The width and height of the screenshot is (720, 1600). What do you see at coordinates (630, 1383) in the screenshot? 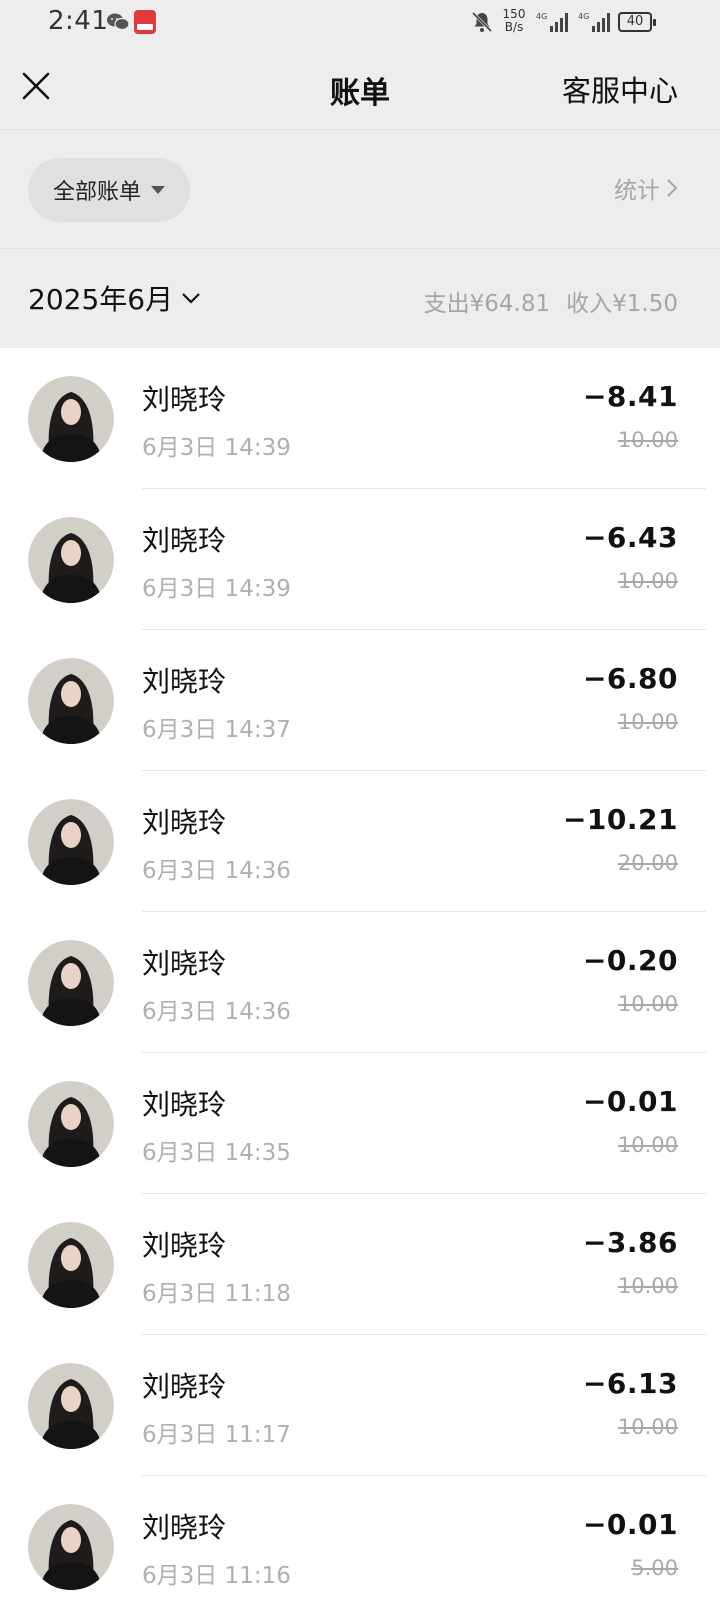
I see `transaction-amount: −6.13` at bounding box center [630, 1383].